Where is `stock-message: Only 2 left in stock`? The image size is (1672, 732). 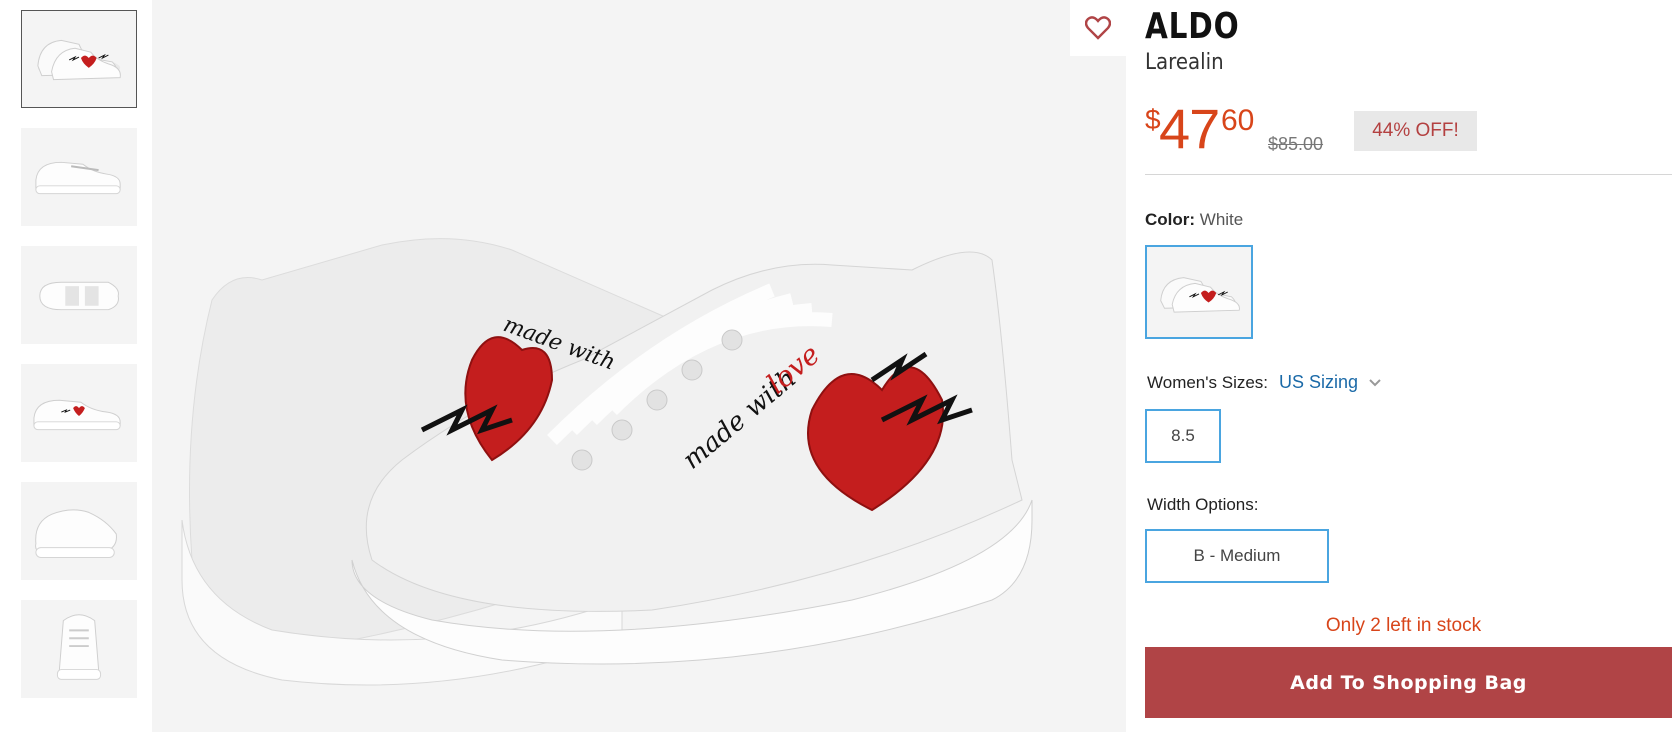
stock-message: Only 2 left in stock is located at coordinates (1403, 625).